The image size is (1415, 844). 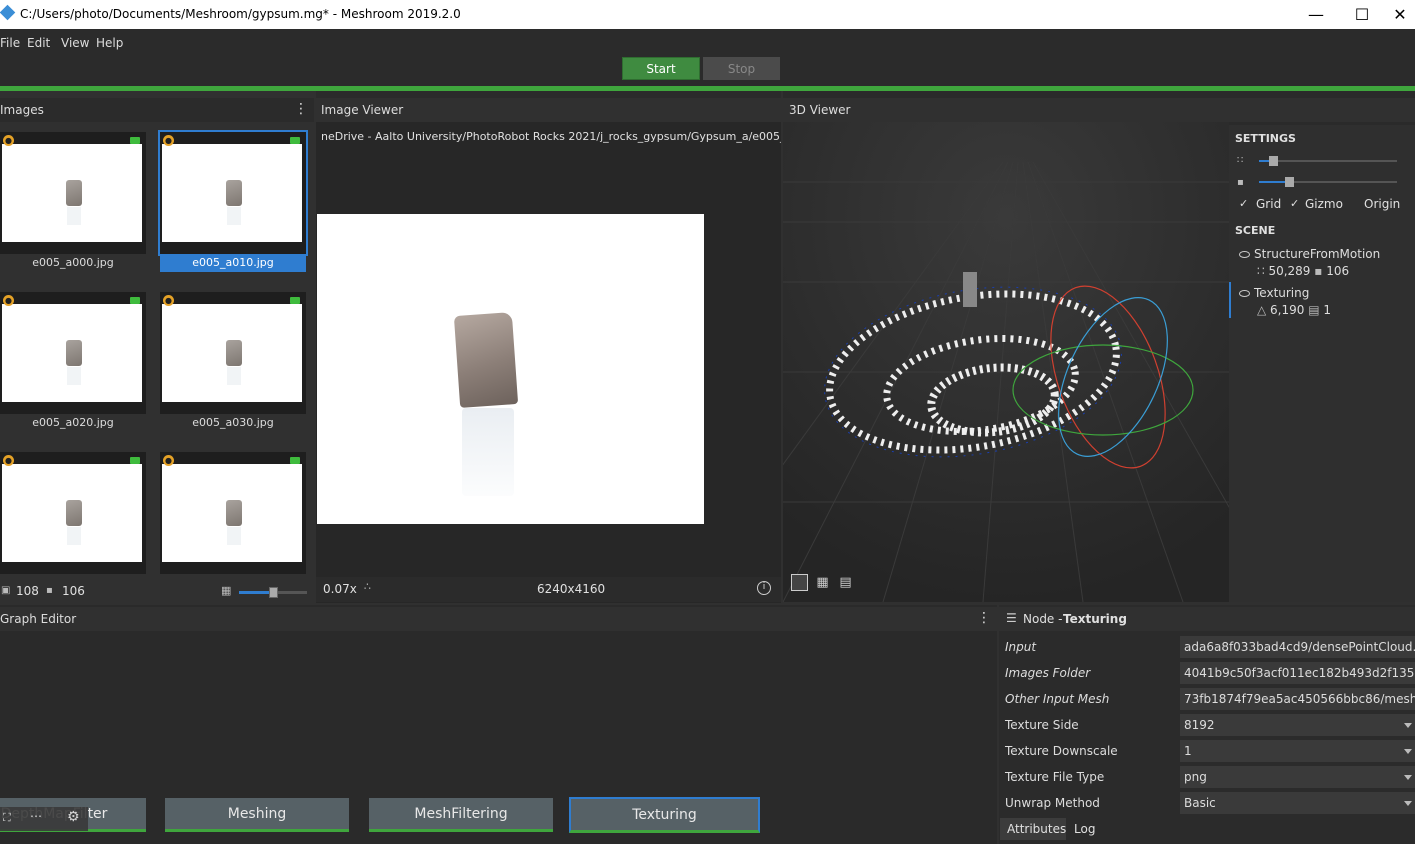 I want to click on points-icon: ∷, so click(x=1263, y=271).